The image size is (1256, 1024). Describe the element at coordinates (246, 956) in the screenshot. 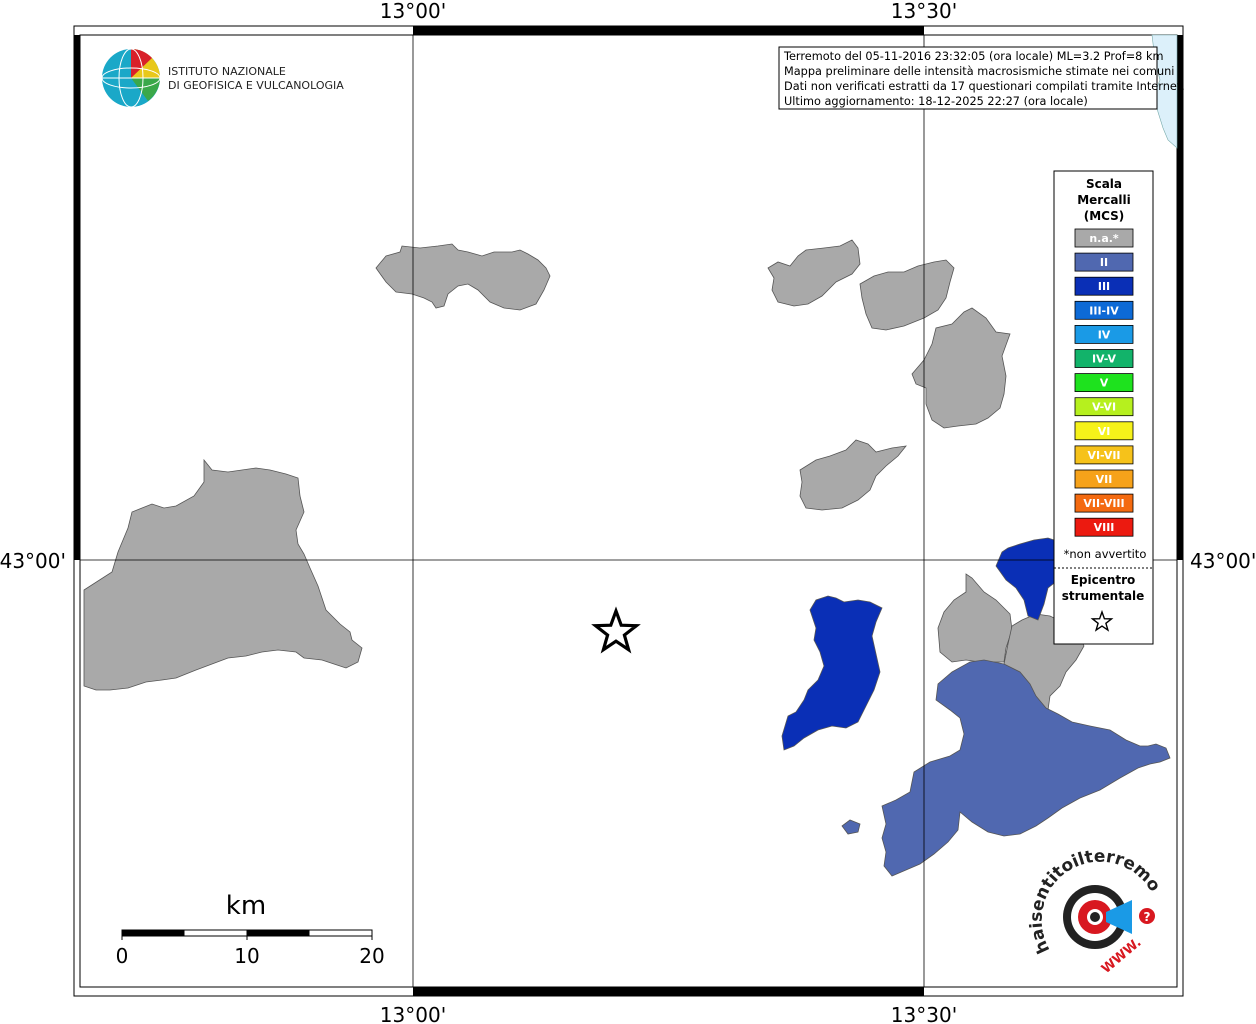

I see `scale-tick-10: 10` at that location.